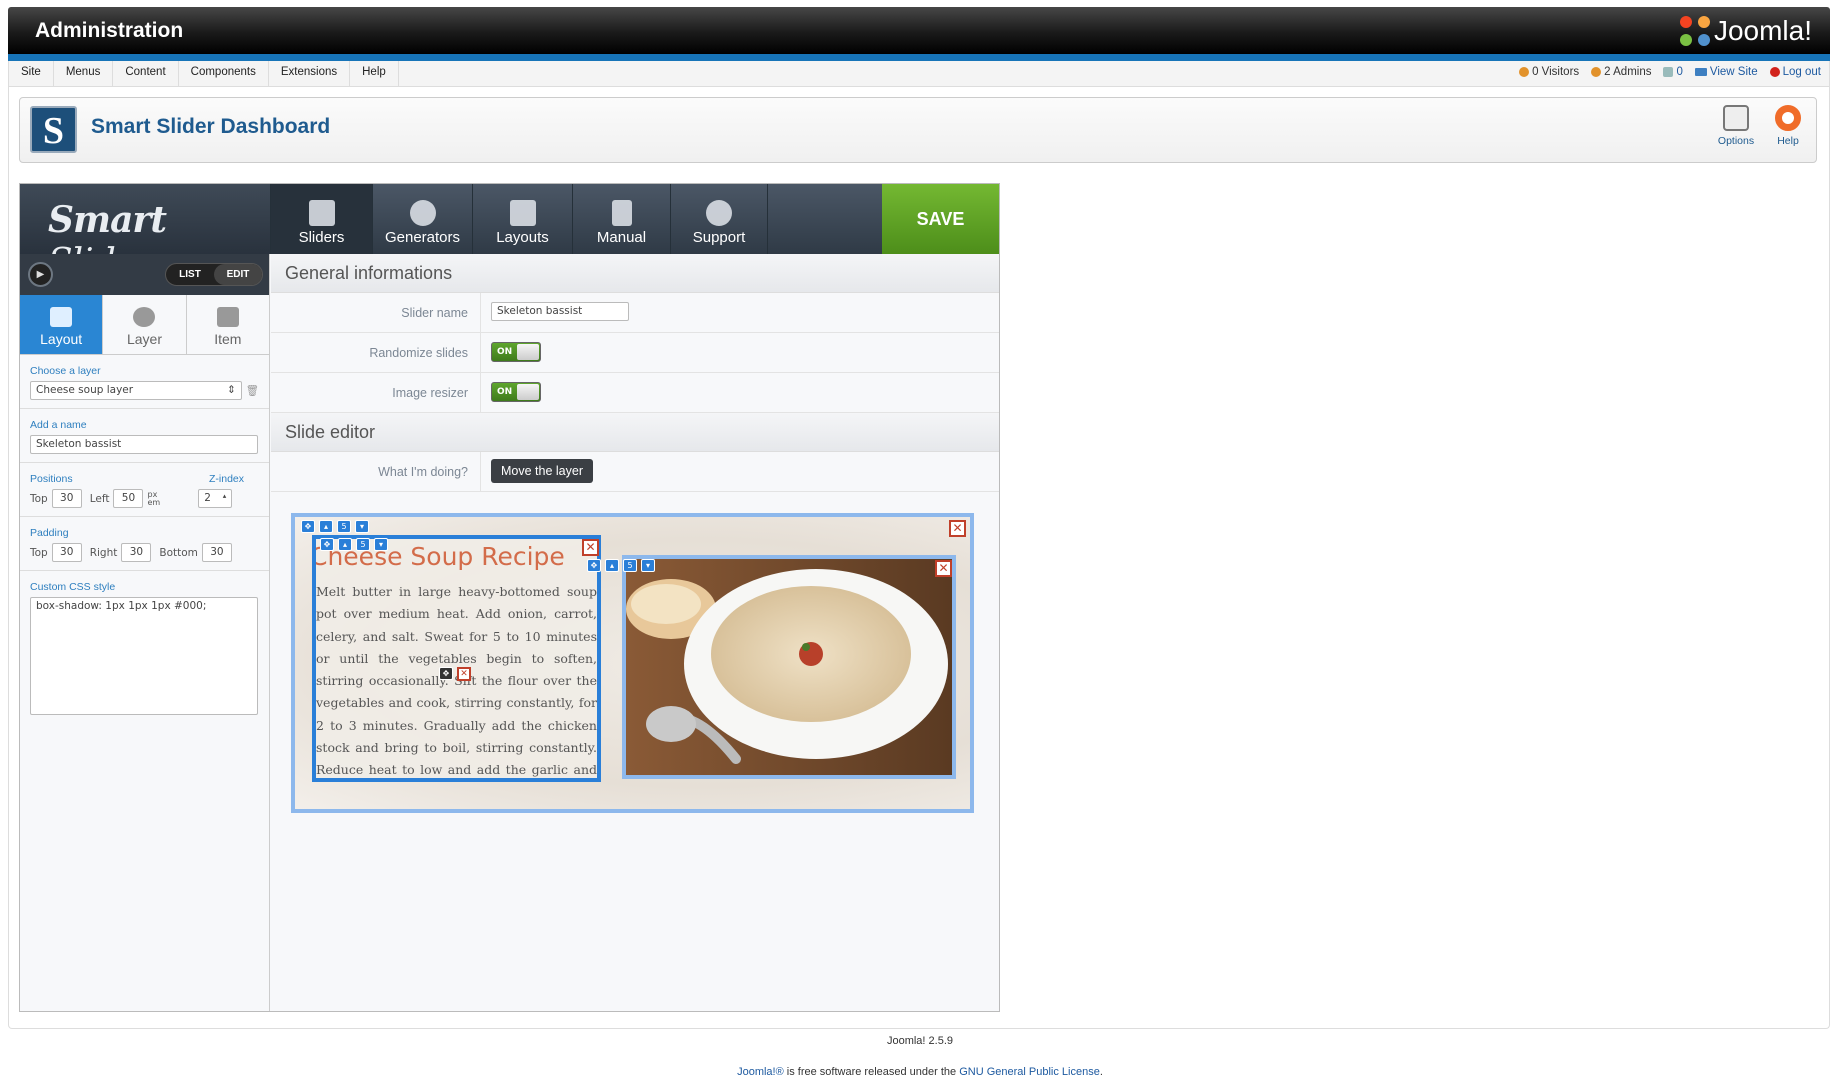 Image resolution: width=1840 pixels, height=1085 pixels. What do you see at coordinates (940, 219) in the screenshot?
I see `save-button: SAVE` at bounding box center [940, 219].